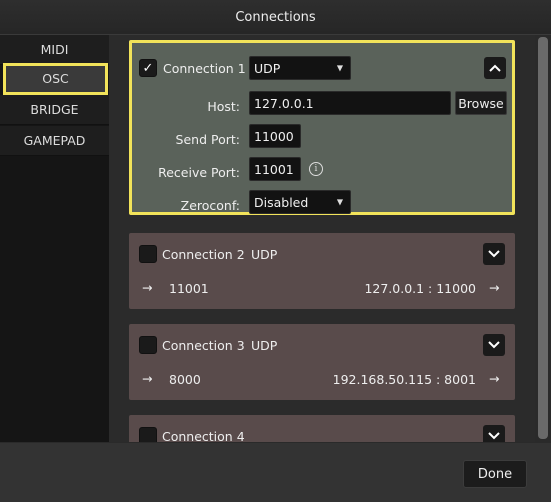 Image resolution: width=551 pixels, height=502 pixels. What do you see at coordinates (404, 379) in the screenshot?
I see `connection-3-target: 192.168.50.115 : 8001` at bounding box center [404, 379].